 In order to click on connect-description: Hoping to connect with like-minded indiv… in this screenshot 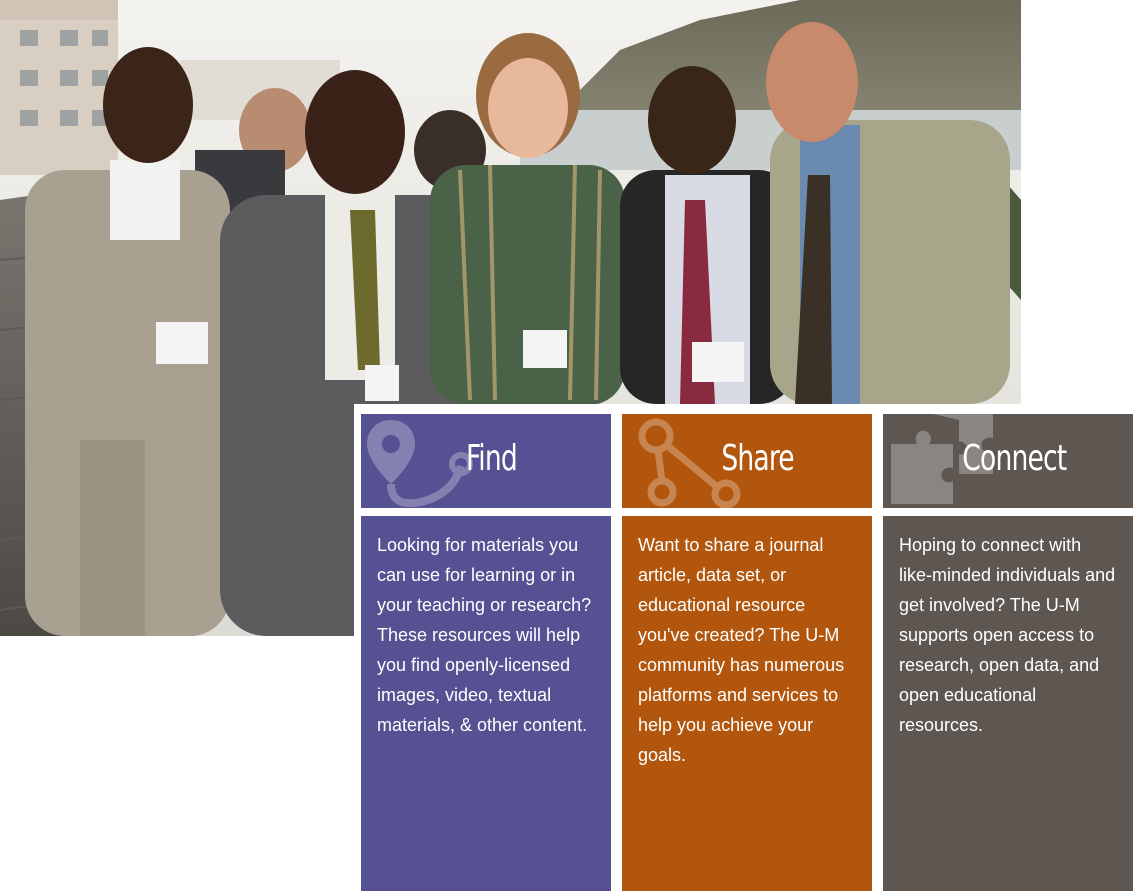, I will do `click(1007, 635)`.